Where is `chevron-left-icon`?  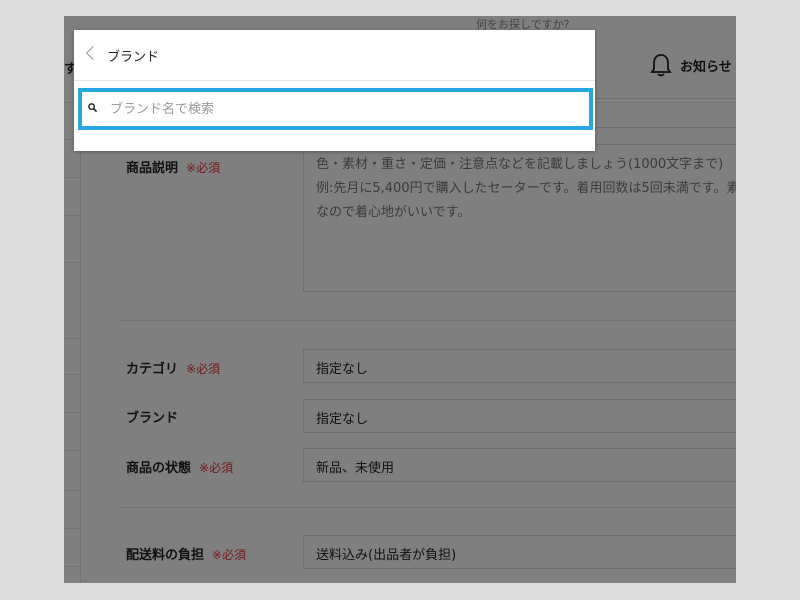
chevron-left-icon is located at coordinates (93, 53).